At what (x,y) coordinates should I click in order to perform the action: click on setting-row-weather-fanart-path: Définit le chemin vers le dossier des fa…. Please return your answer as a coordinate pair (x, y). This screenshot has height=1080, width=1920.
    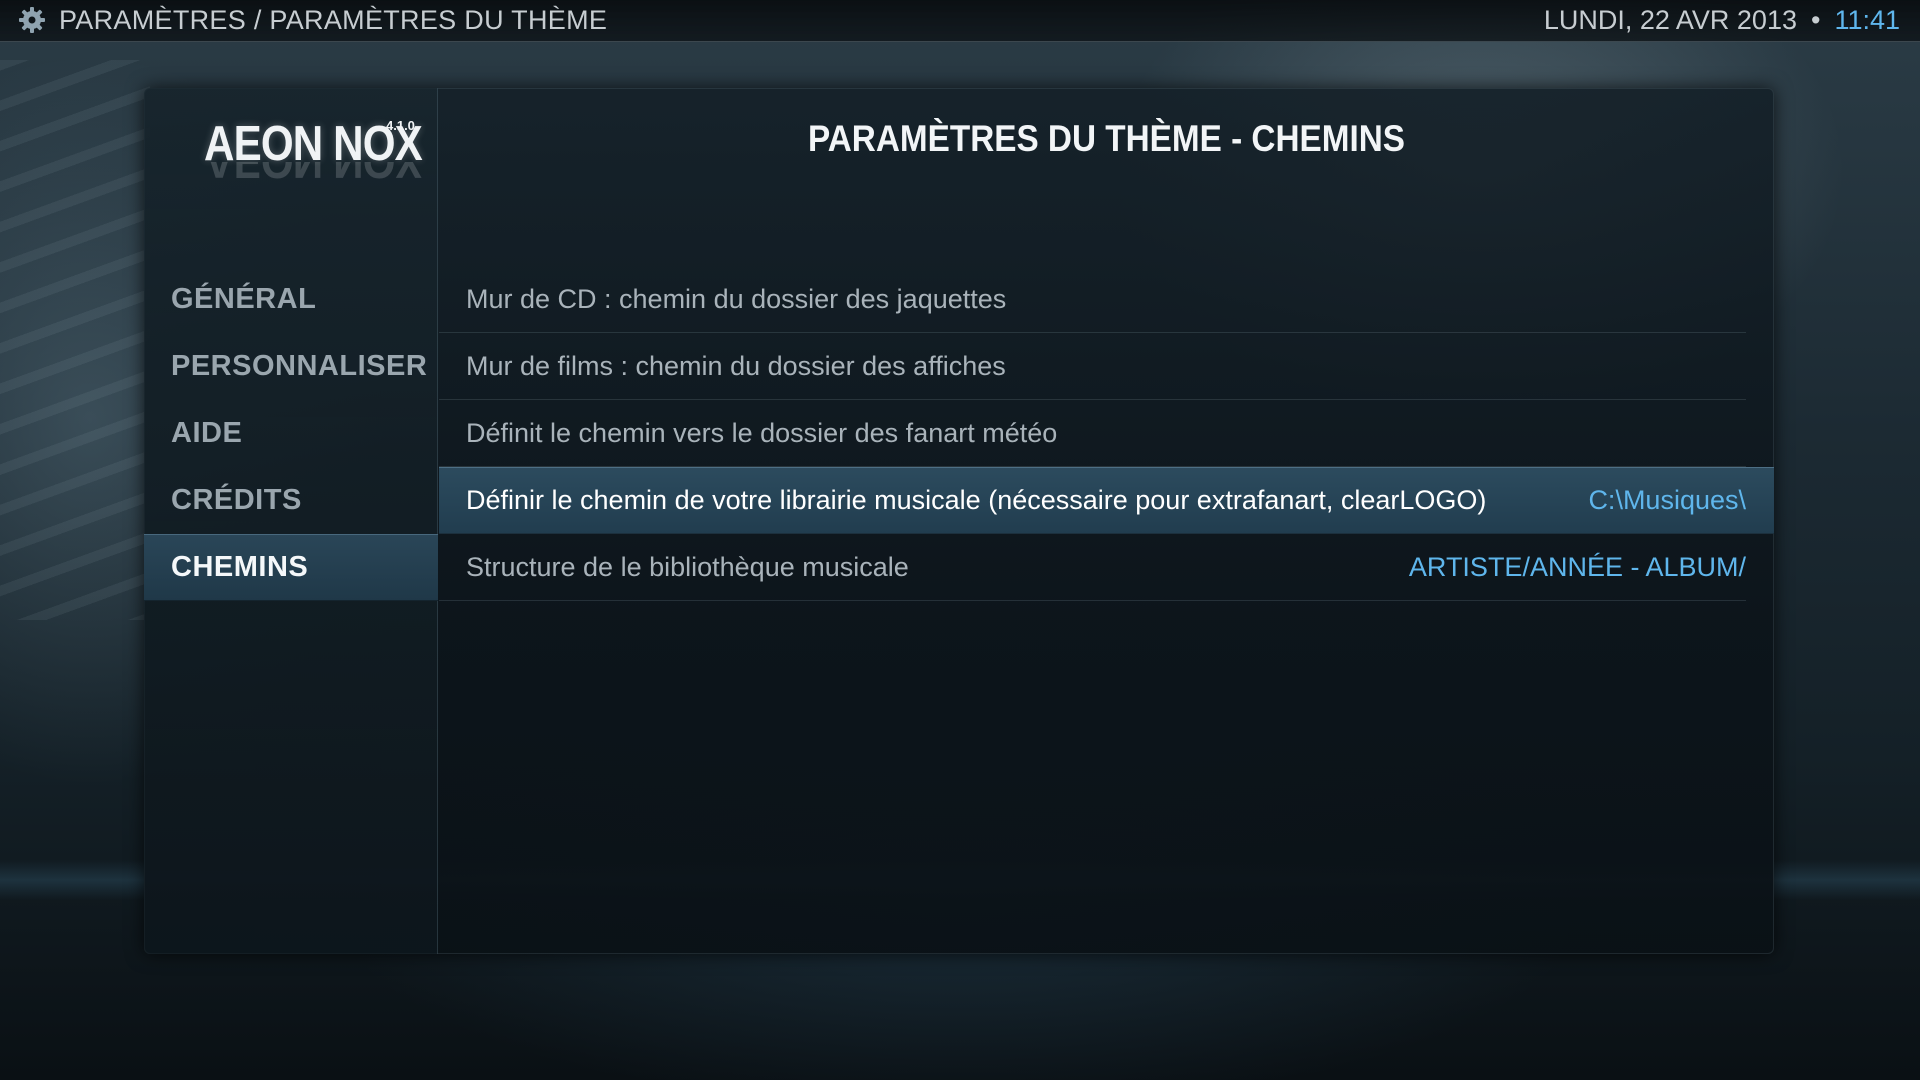
    Looking at the image, I should click on (1092, 433).